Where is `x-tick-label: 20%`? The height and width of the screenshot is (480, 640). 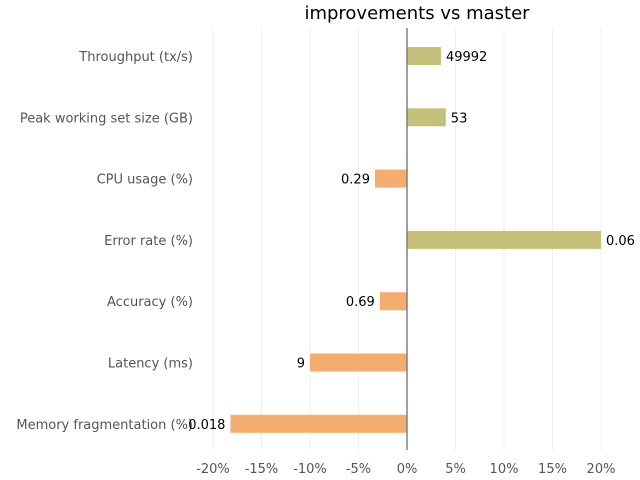 x-tick-label: 20% is located at coordinates (601, 469).